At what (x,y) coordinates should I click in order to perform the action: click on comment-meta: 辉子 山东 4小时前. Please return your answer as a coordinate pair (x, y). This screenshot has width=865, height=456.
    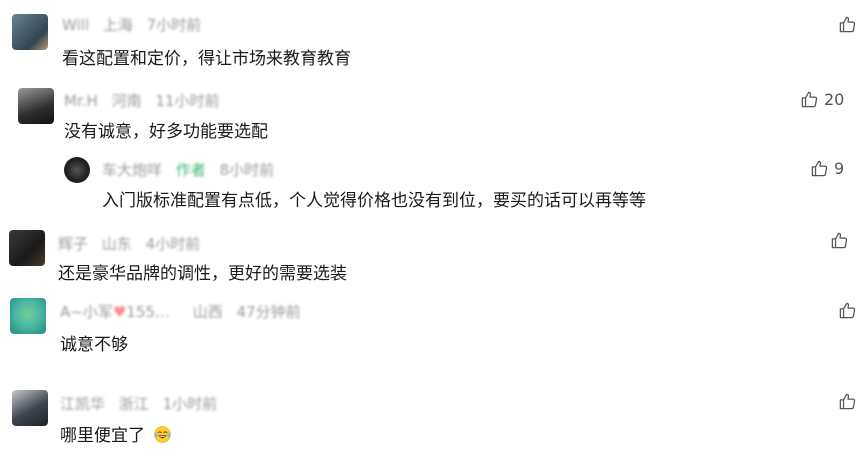
    Looking at the image, I should click on (133, 243).